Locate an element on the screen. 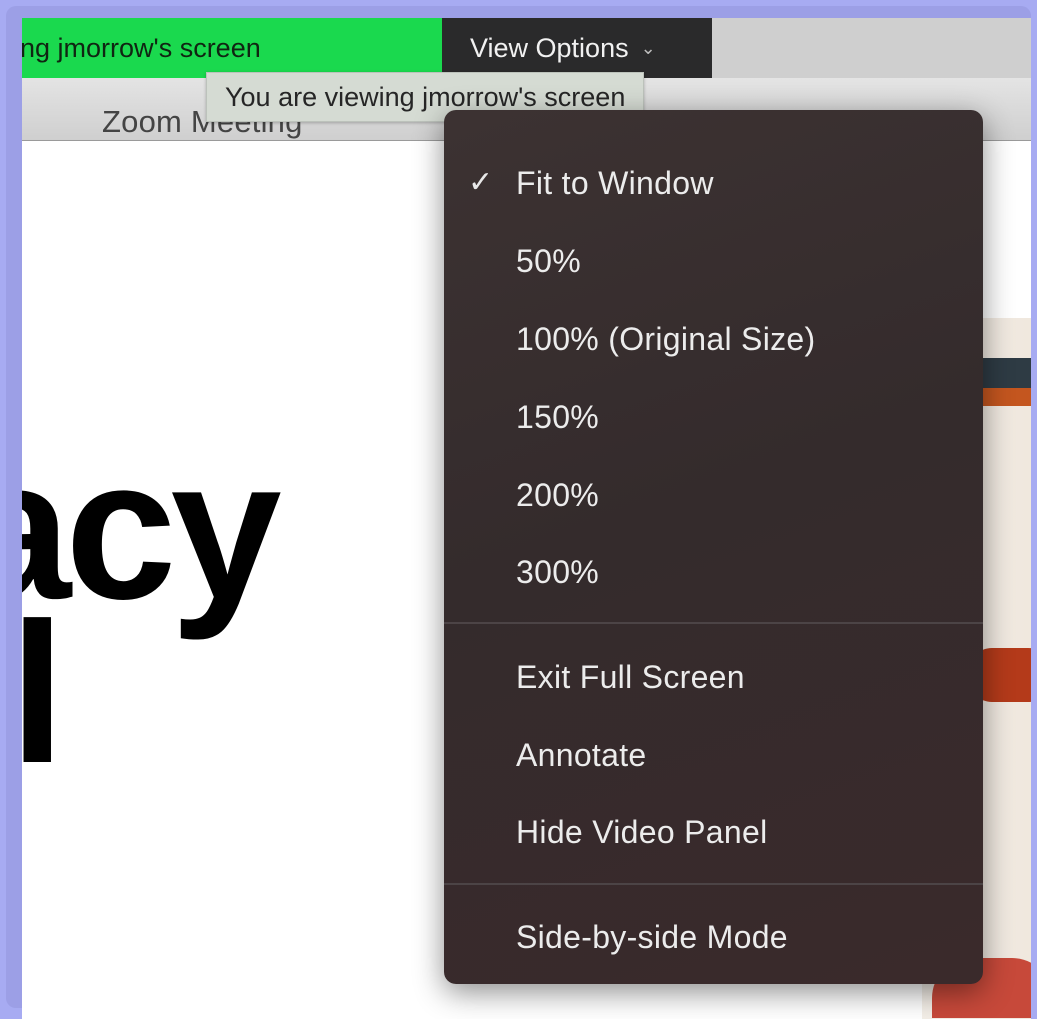 This screenshot has width=1037, height=1019. menu-item-label: Fit to Window is located at coordinates (615, 183).